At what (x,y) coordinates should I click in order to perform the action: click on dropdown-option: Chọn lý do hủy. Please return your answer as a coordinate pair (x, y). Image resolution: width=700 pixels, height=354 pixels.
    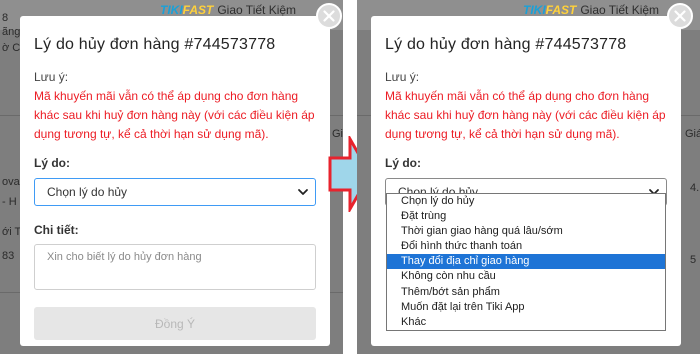
    Looking at the image, I should click on (526, 201).